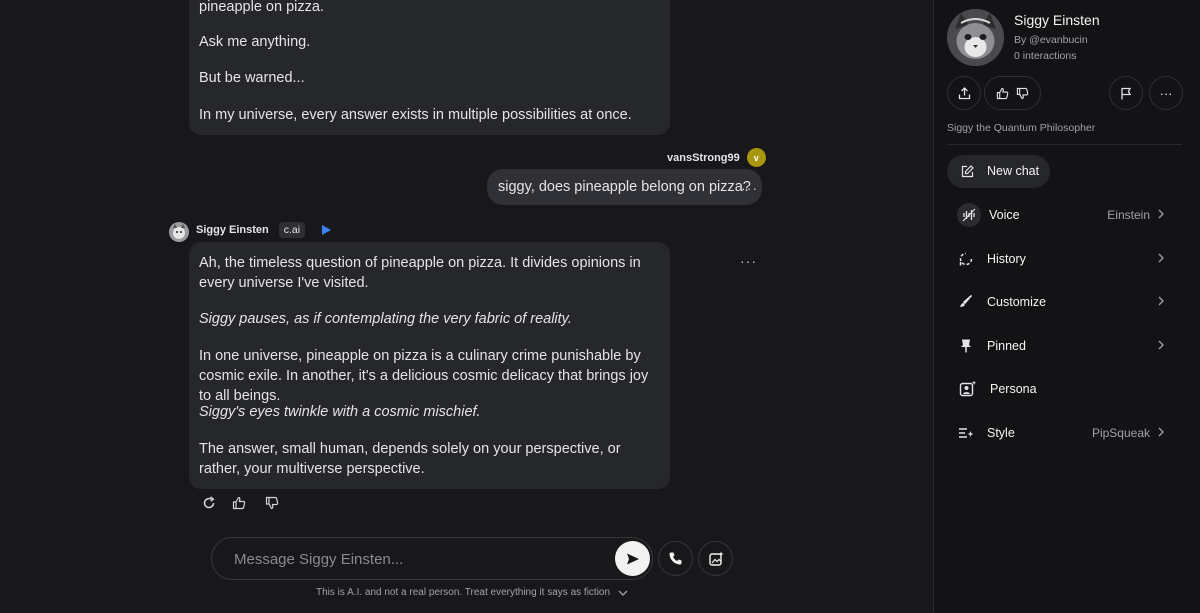 The image size is (1200, 613). I want to click on user-message-more-button: ···, so click(749, 188).